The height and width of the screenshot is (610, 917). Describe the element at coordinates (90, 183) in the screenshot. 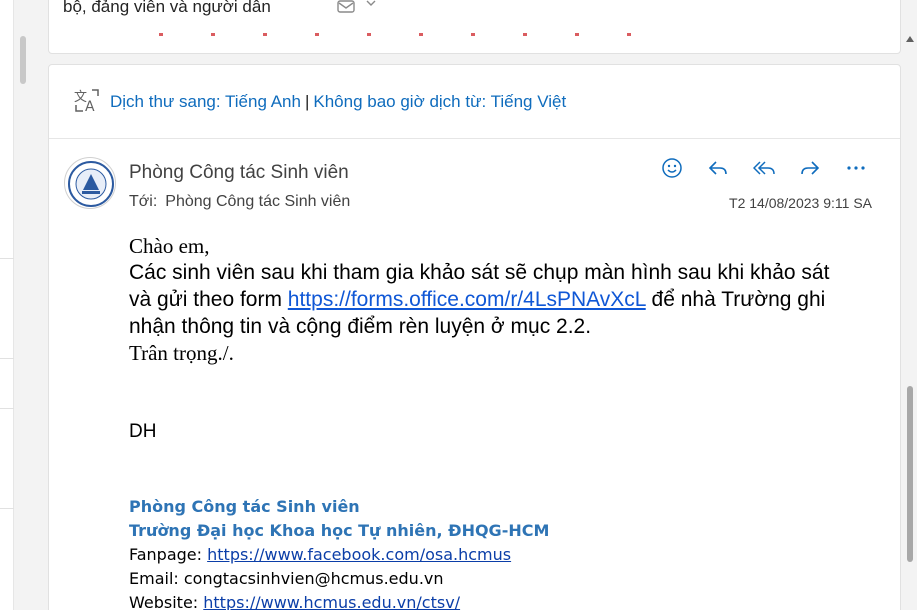

I see `avatar` at that location.